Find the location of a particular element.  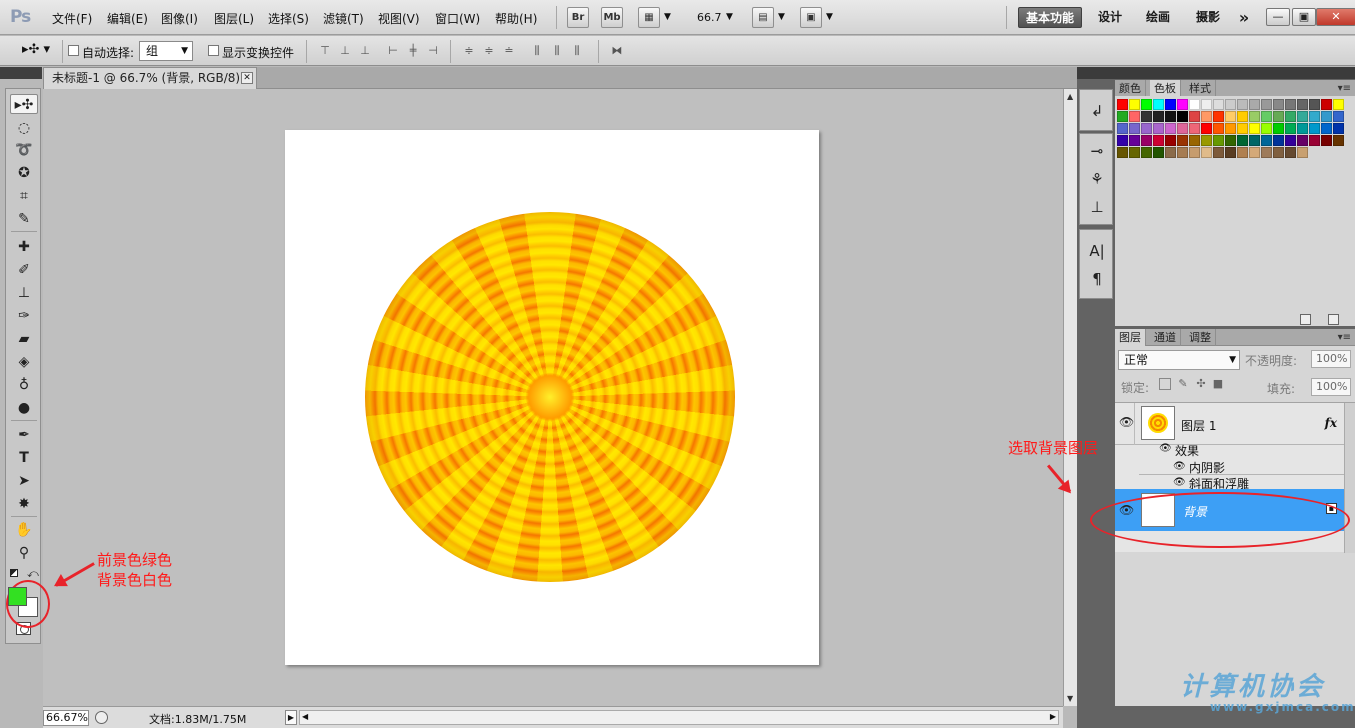

paragraph-panel-icon: ¶ is located at coordinates (1097, 279).